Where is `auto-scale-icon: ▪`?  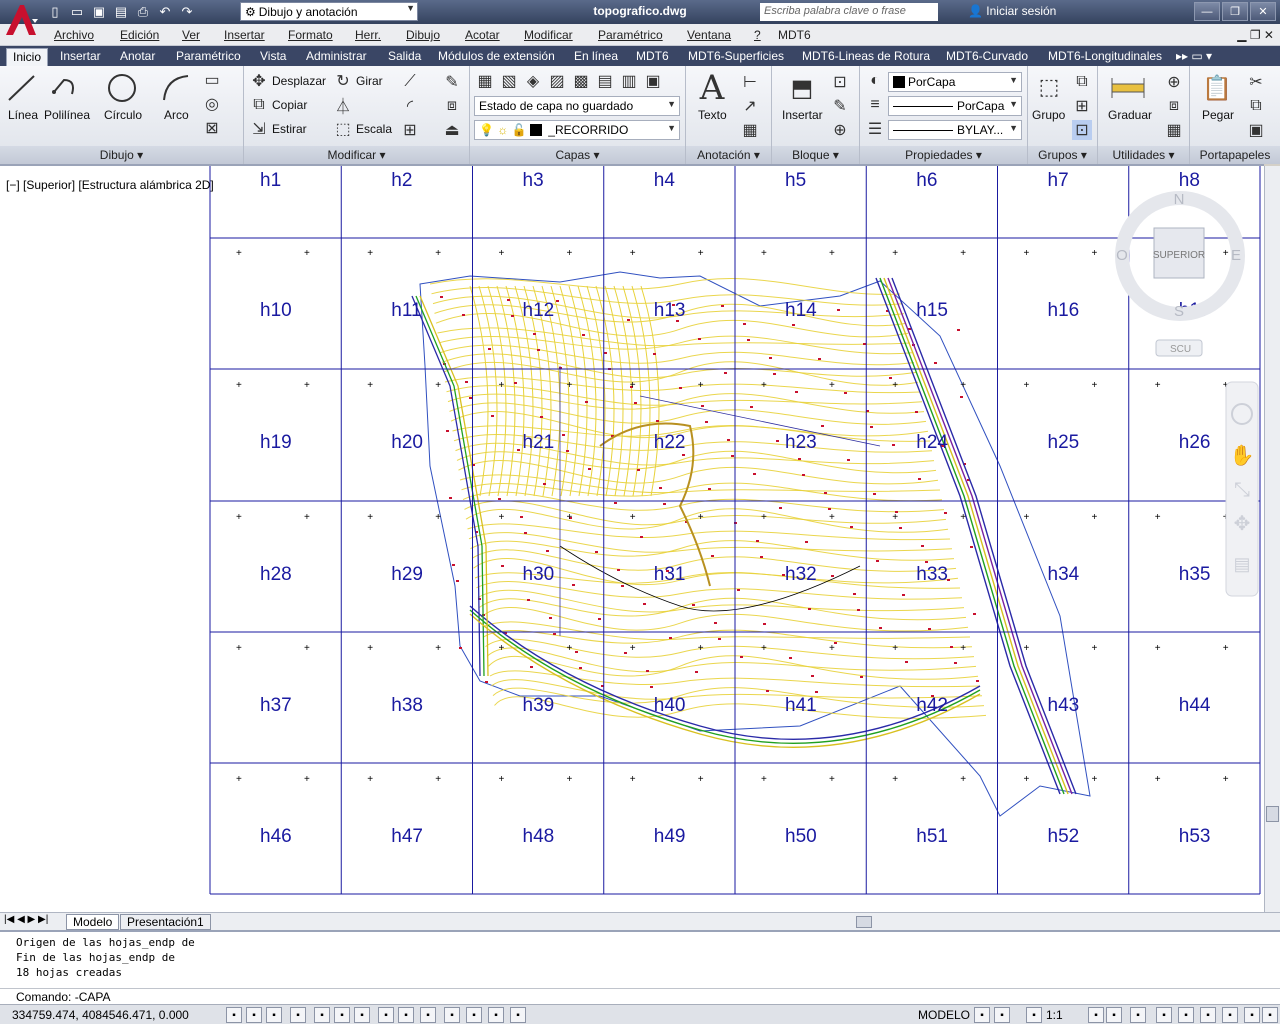
auto-scale-icon: ▪ is located at coordinates (1096, 1015).